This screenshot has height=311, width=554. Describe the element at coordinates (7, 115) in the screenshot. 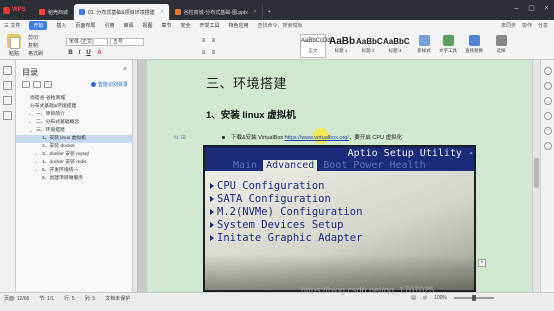

I see `search-icon` at that location.